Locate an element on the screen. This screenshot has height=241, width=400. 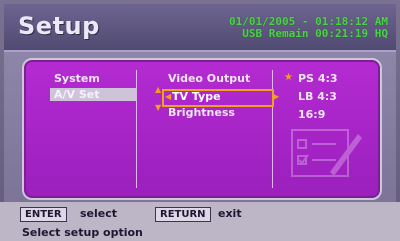
current-value-star-icon: ★ is located at coordinates (288, 77).